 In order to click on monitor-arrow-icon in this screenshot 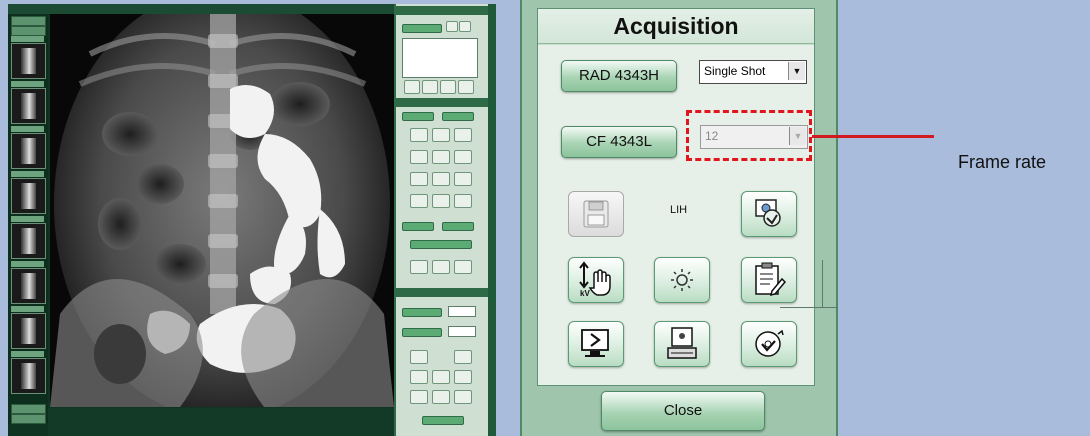, I will do `click(595, 343)`.